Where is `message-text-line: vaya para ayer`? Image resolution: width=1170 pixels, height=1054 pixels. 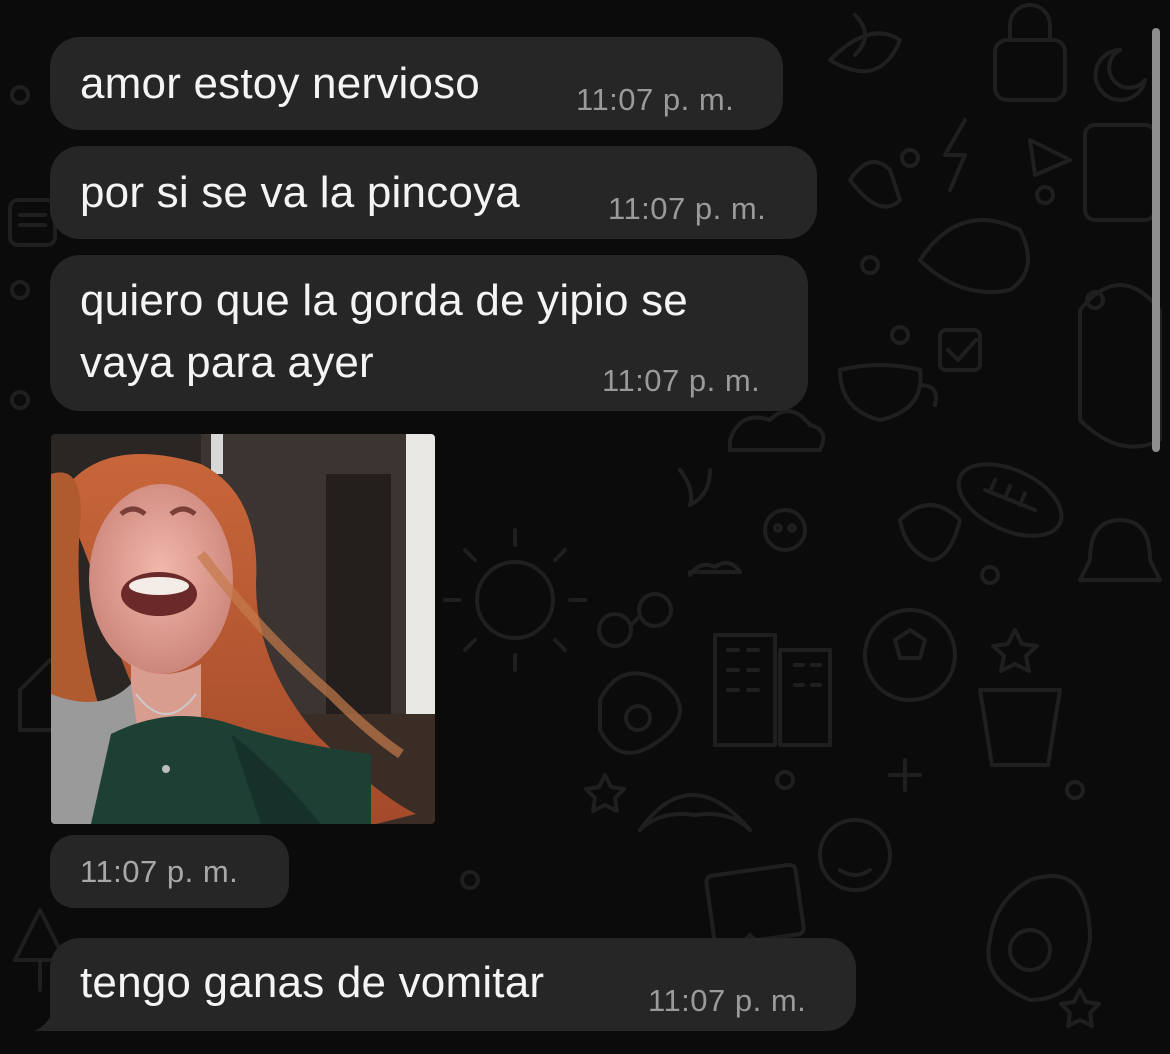 message-text-line: vaya para ayer is located at coordinates (227, 362).